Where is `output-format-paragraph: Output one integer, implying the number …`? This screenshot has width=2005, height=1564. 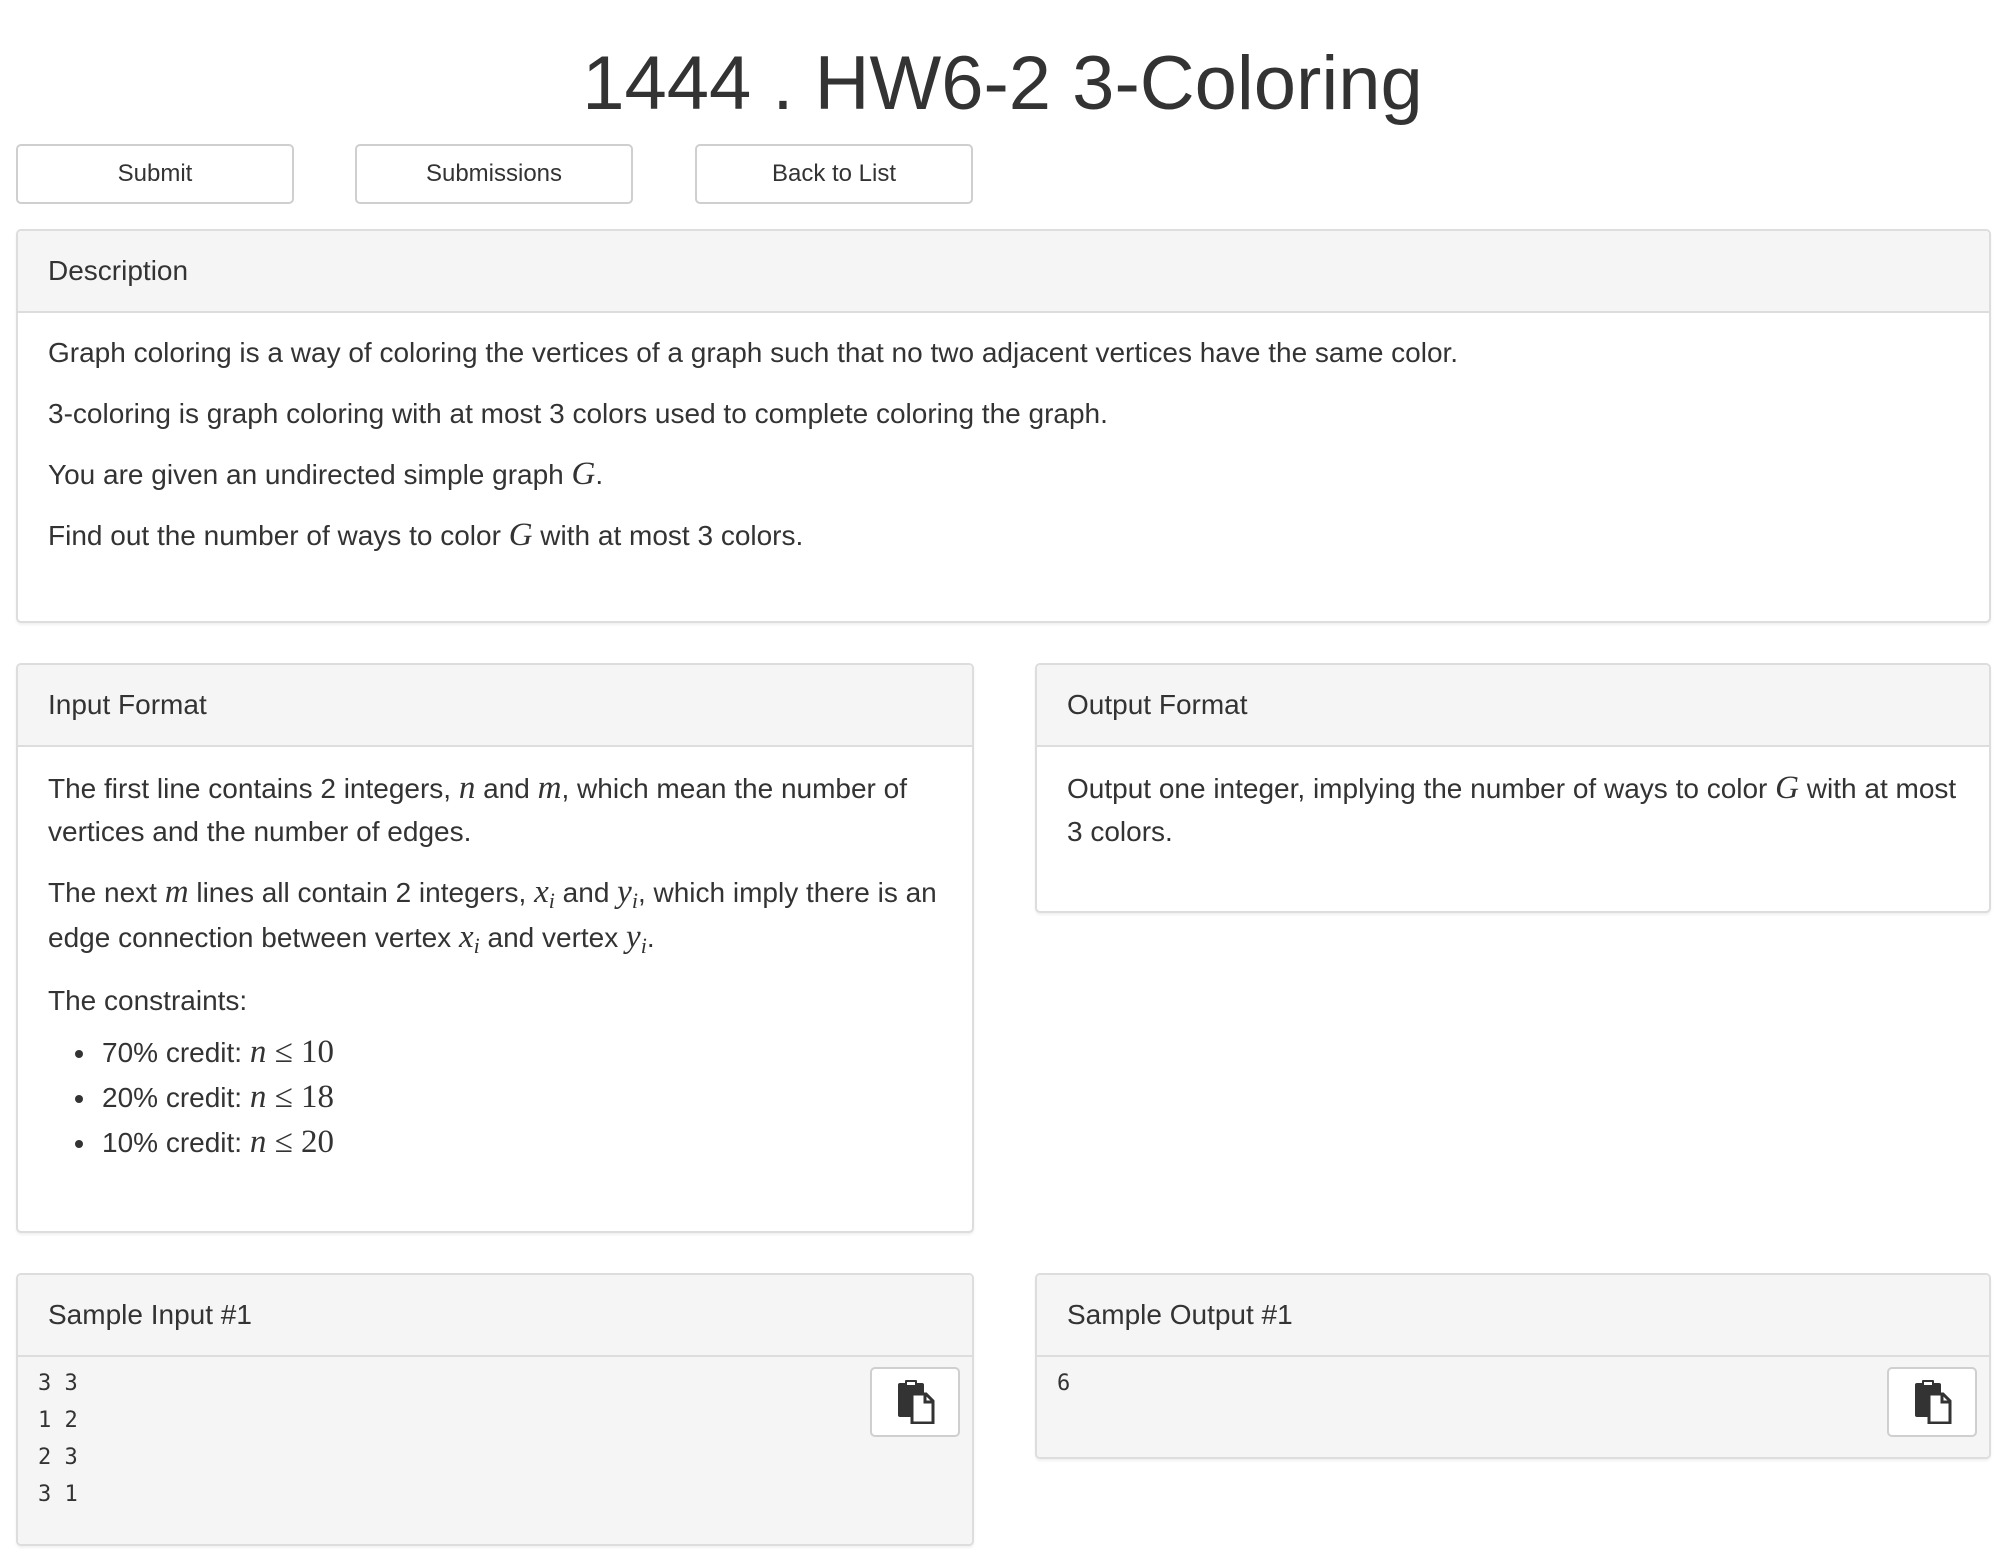
output-format-paragraph: Output one integer, implying the number … is located at coordinates (1513, 810).